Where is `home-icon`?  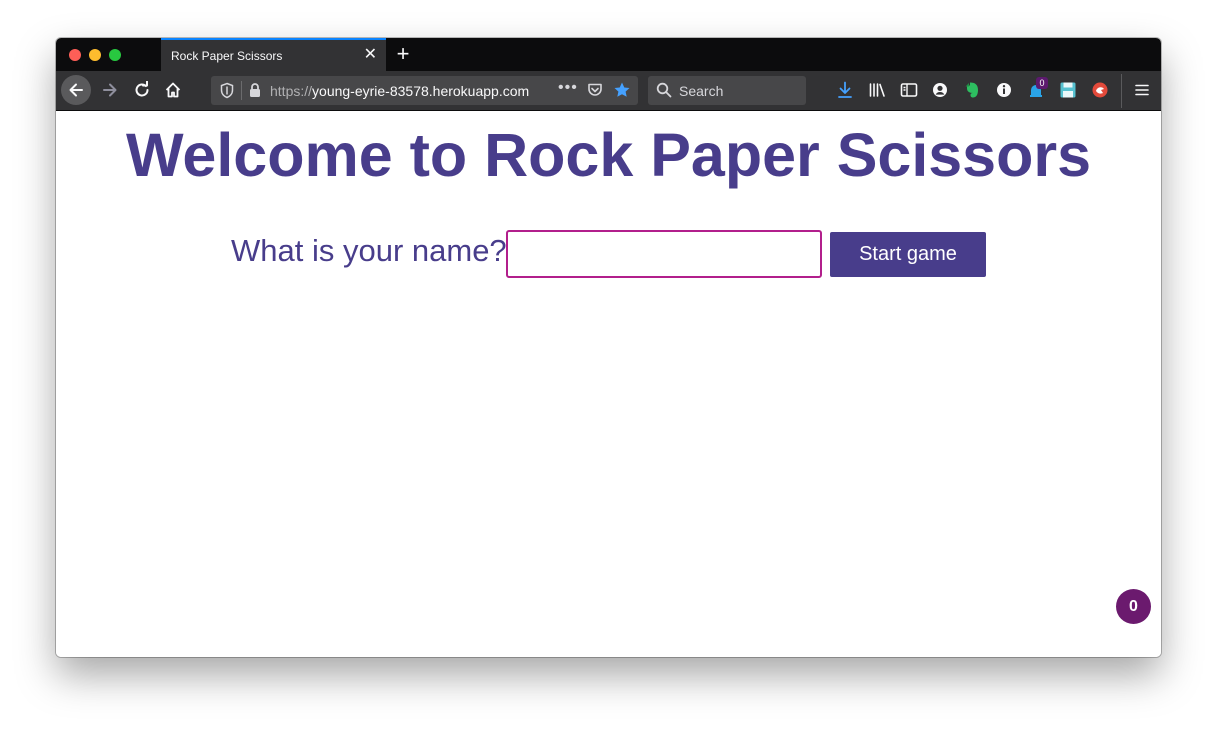
home-icon is located at coordinates (173, 90).